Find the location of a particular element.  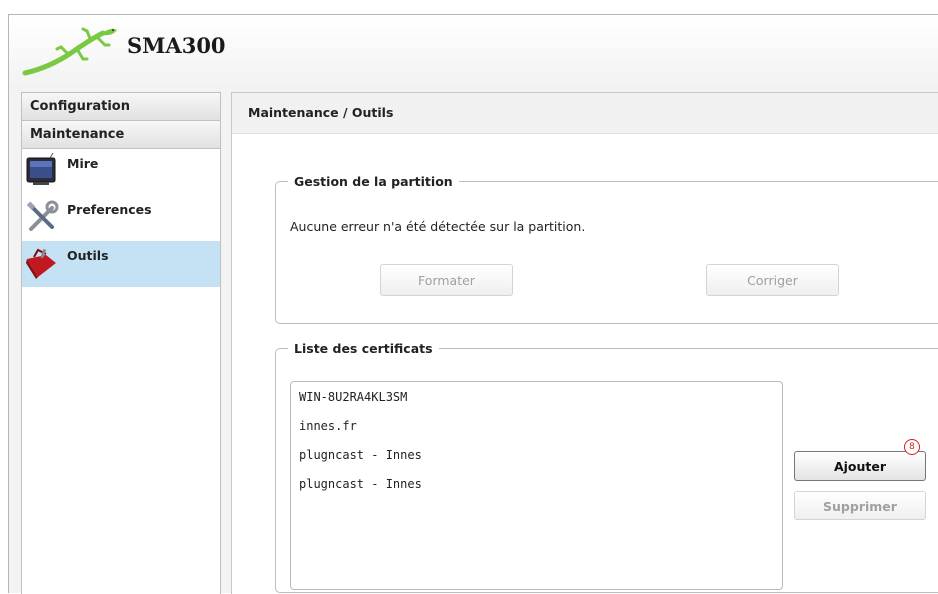

tools-icon is located at coordinates (42, 215).